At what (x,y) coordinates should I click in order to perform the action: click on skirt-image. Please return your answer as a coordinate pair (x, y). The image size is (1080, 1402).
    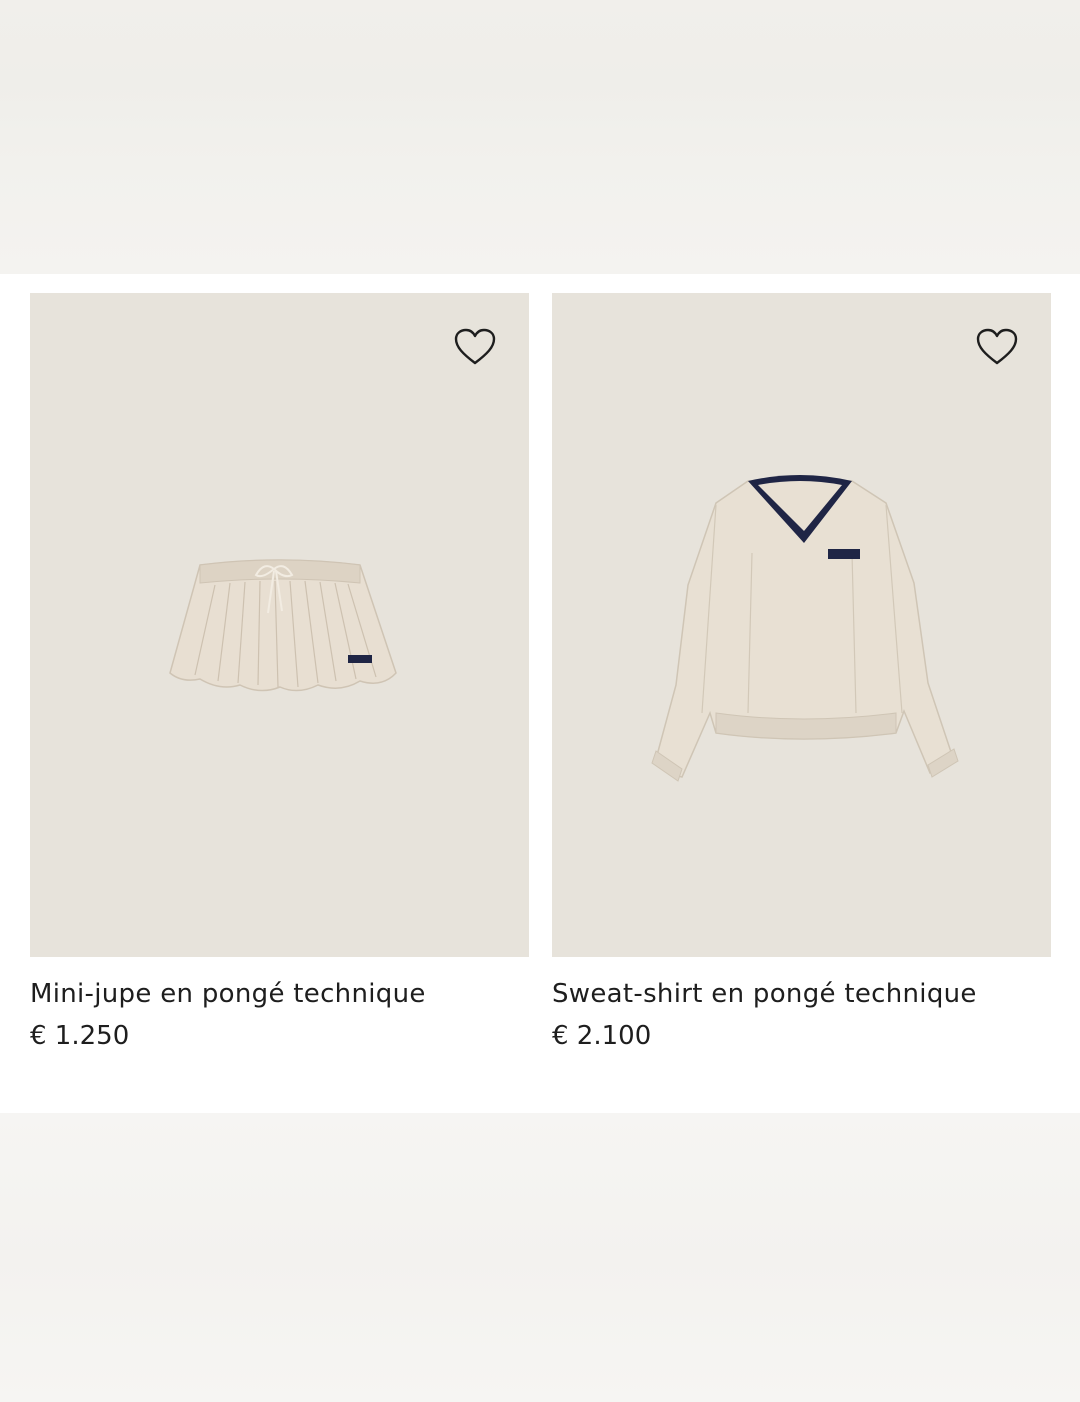
    Looking at the image, I should click on (283, 625).